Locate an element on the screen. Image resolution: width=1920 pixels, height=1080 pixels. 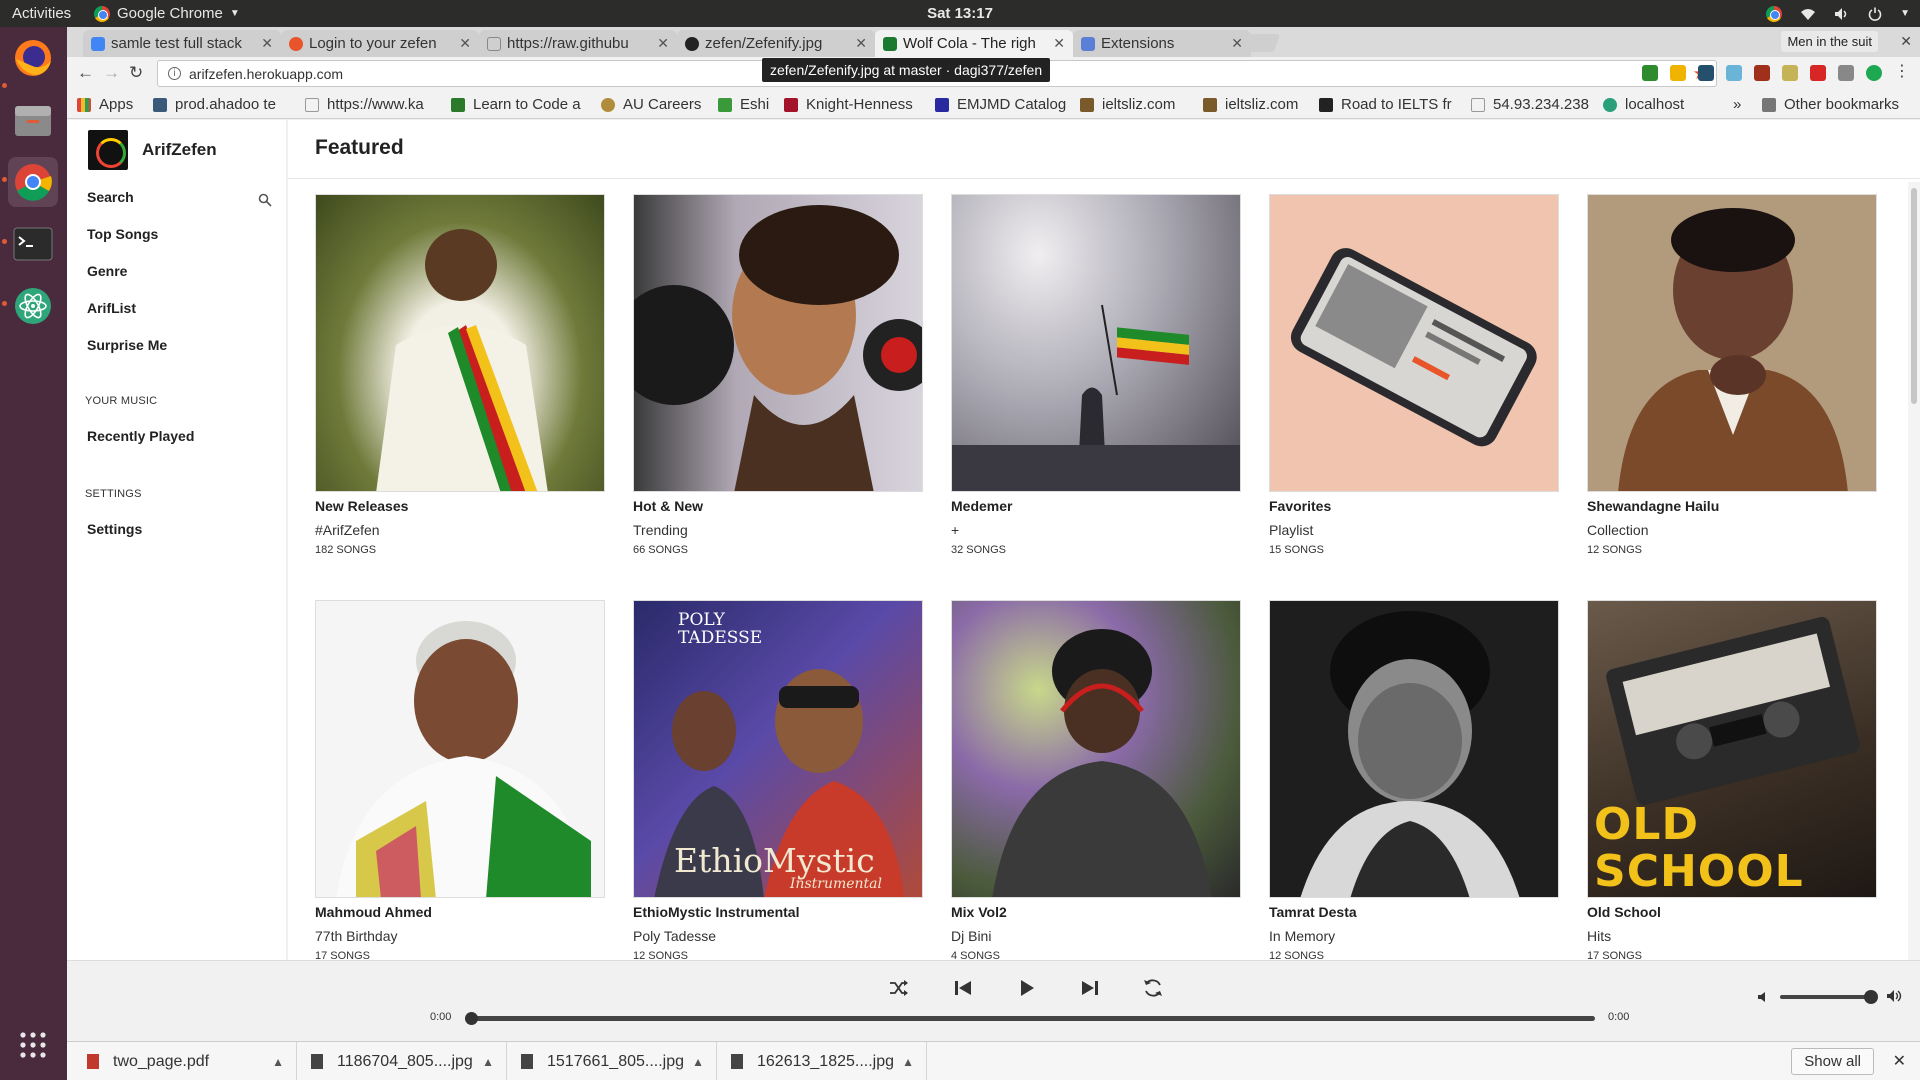
card-title: Mix Vol2 is located at coordinates (1096, 912).